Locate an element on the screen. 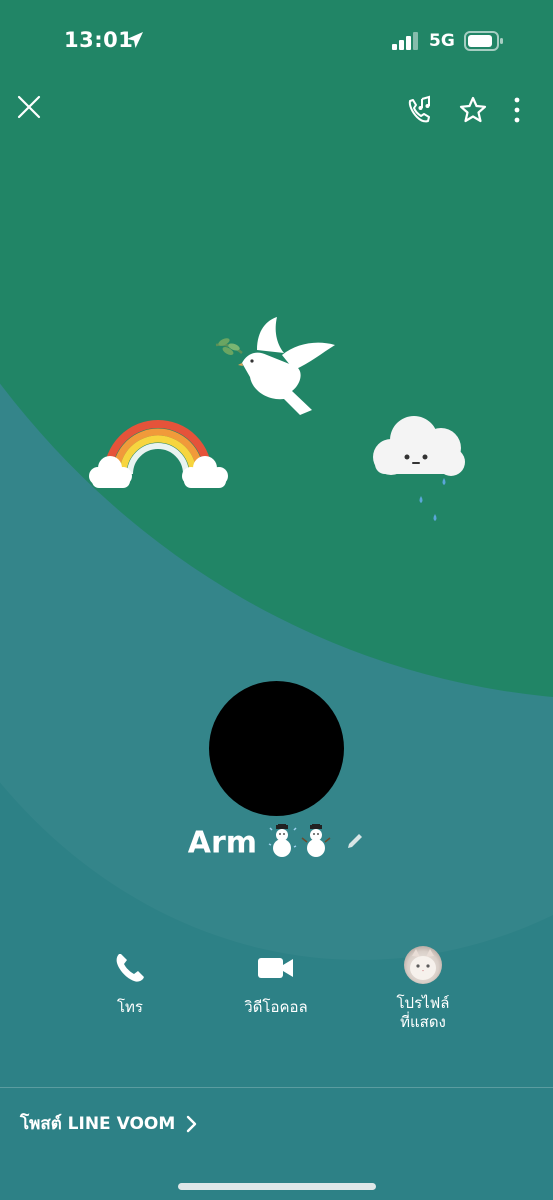 Image resolution: width=553 pixels, height=1200 pixels. battery-icon is located at coordinates (483, 41).